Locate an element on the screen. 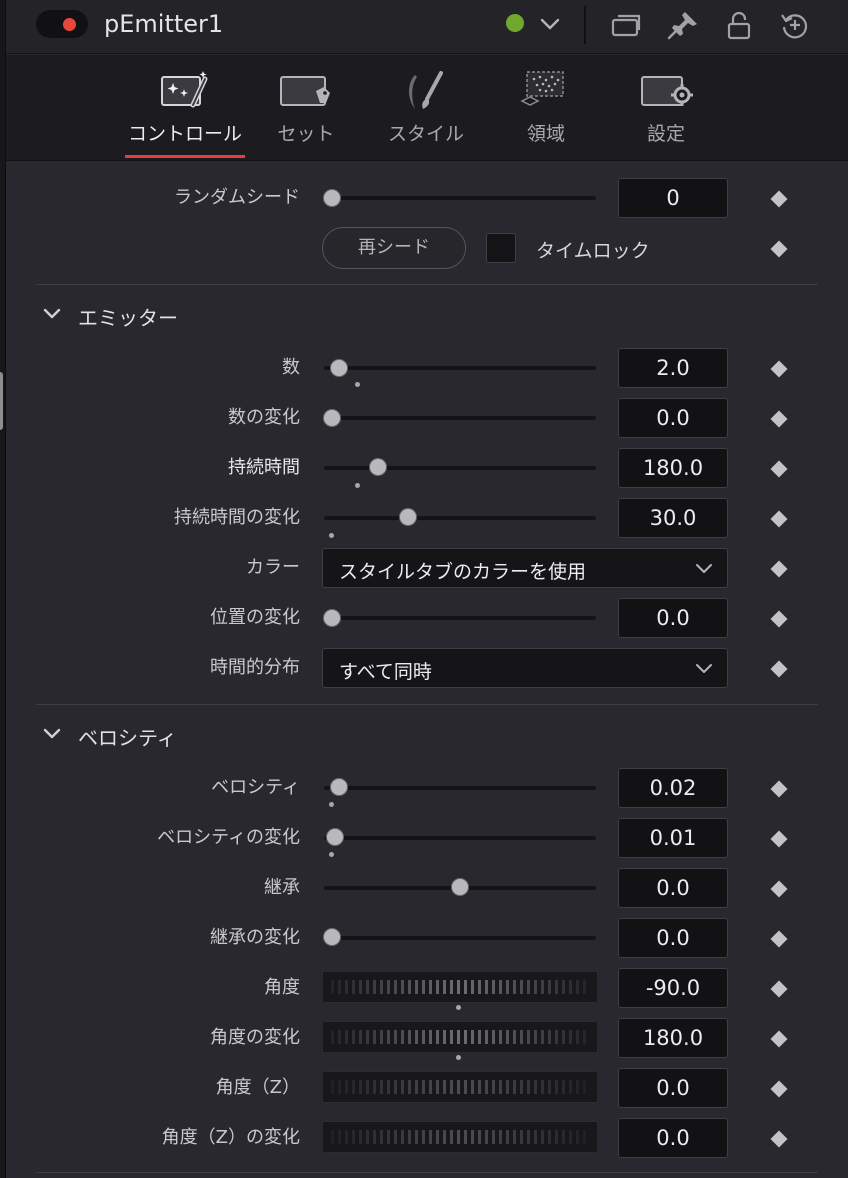 The width and height of the screenshot is (848, 1178). lifespan-keyframe-icon is located at coordinates (779, 469).